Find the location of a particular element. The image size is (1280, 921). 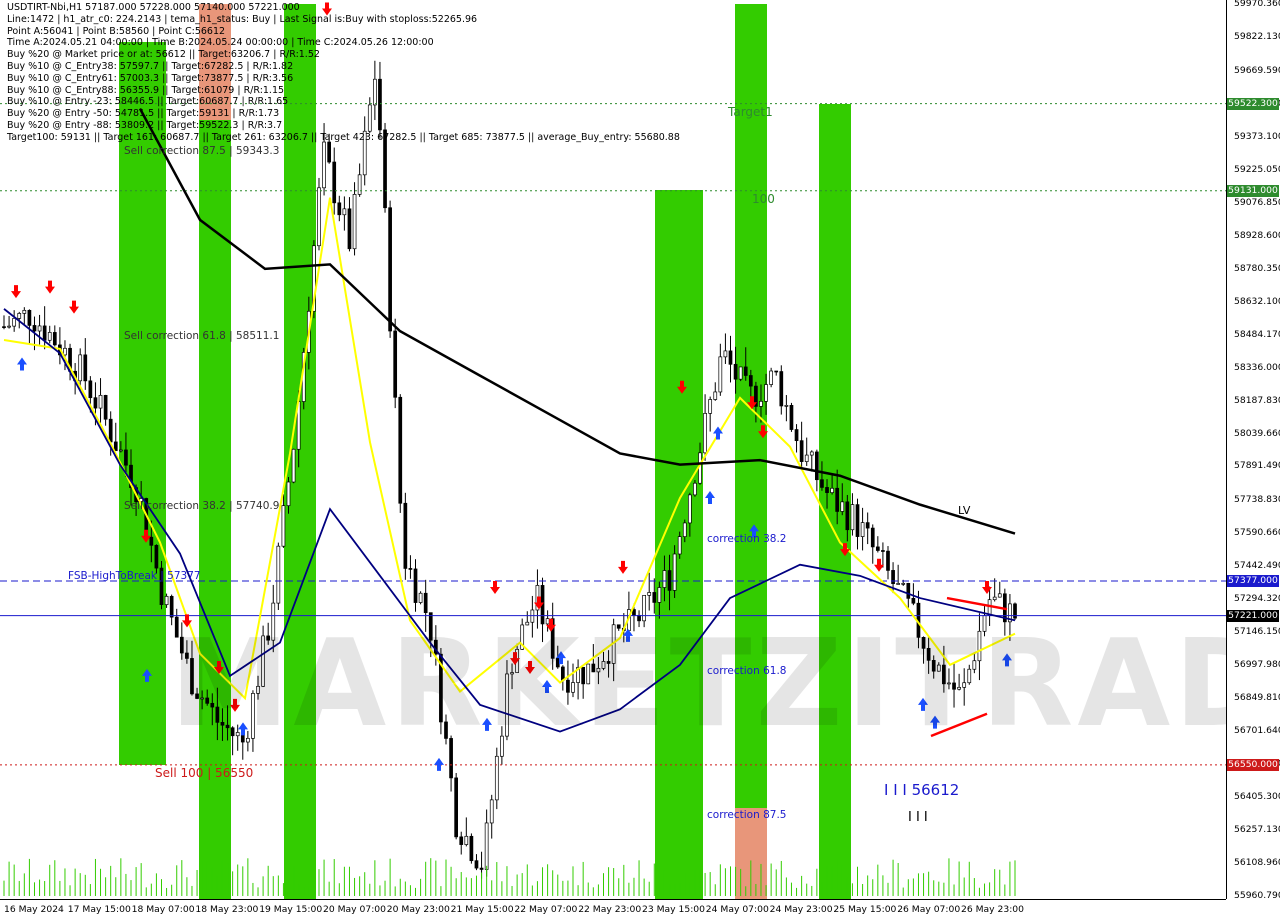

price-tick-label: 58780.350 is located at coordinates (1257, 268).